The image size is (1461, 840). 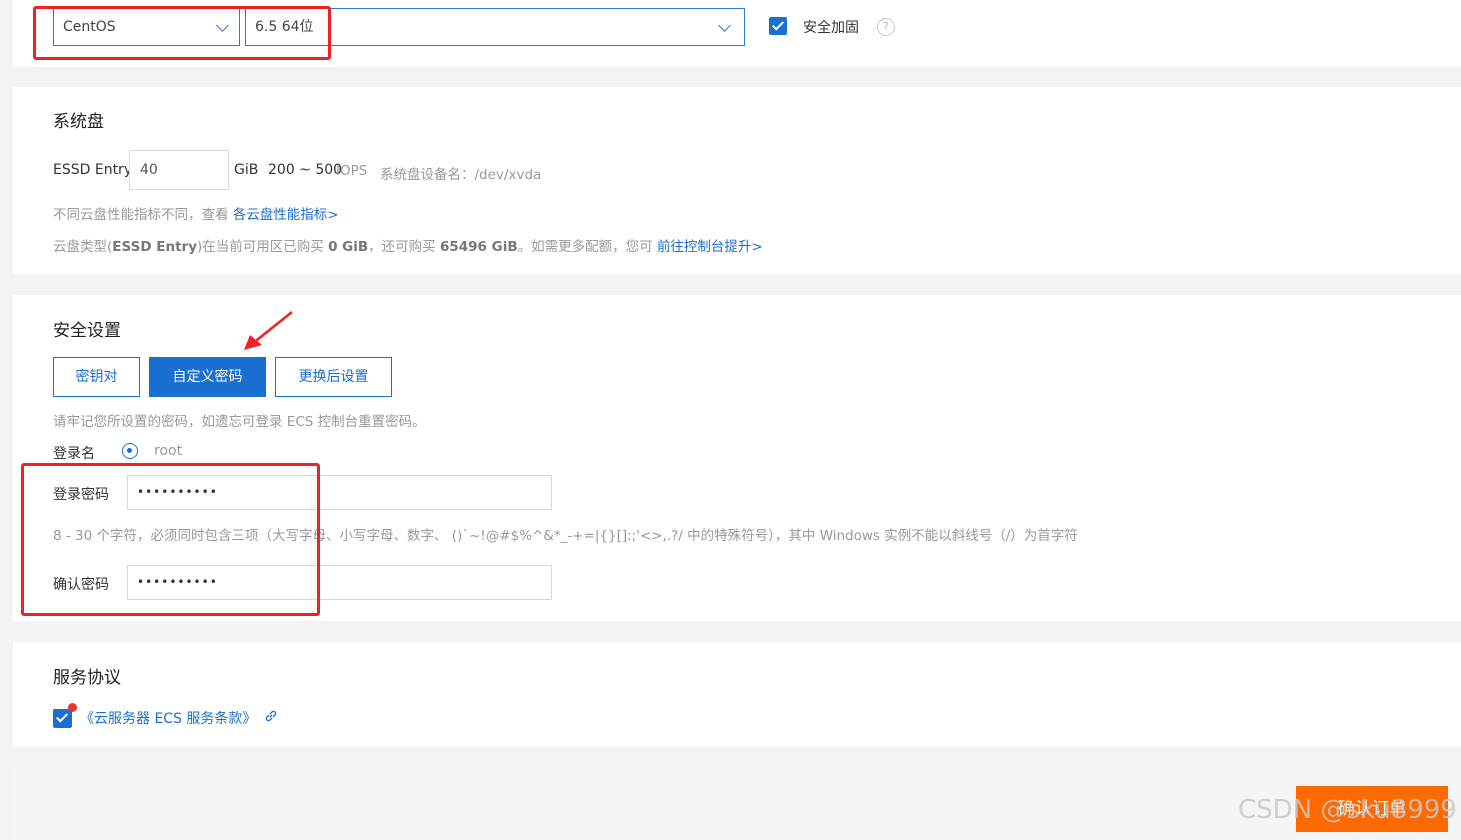 I want to click on quota-left: 65496 GiB, so click(x=478, y=247).